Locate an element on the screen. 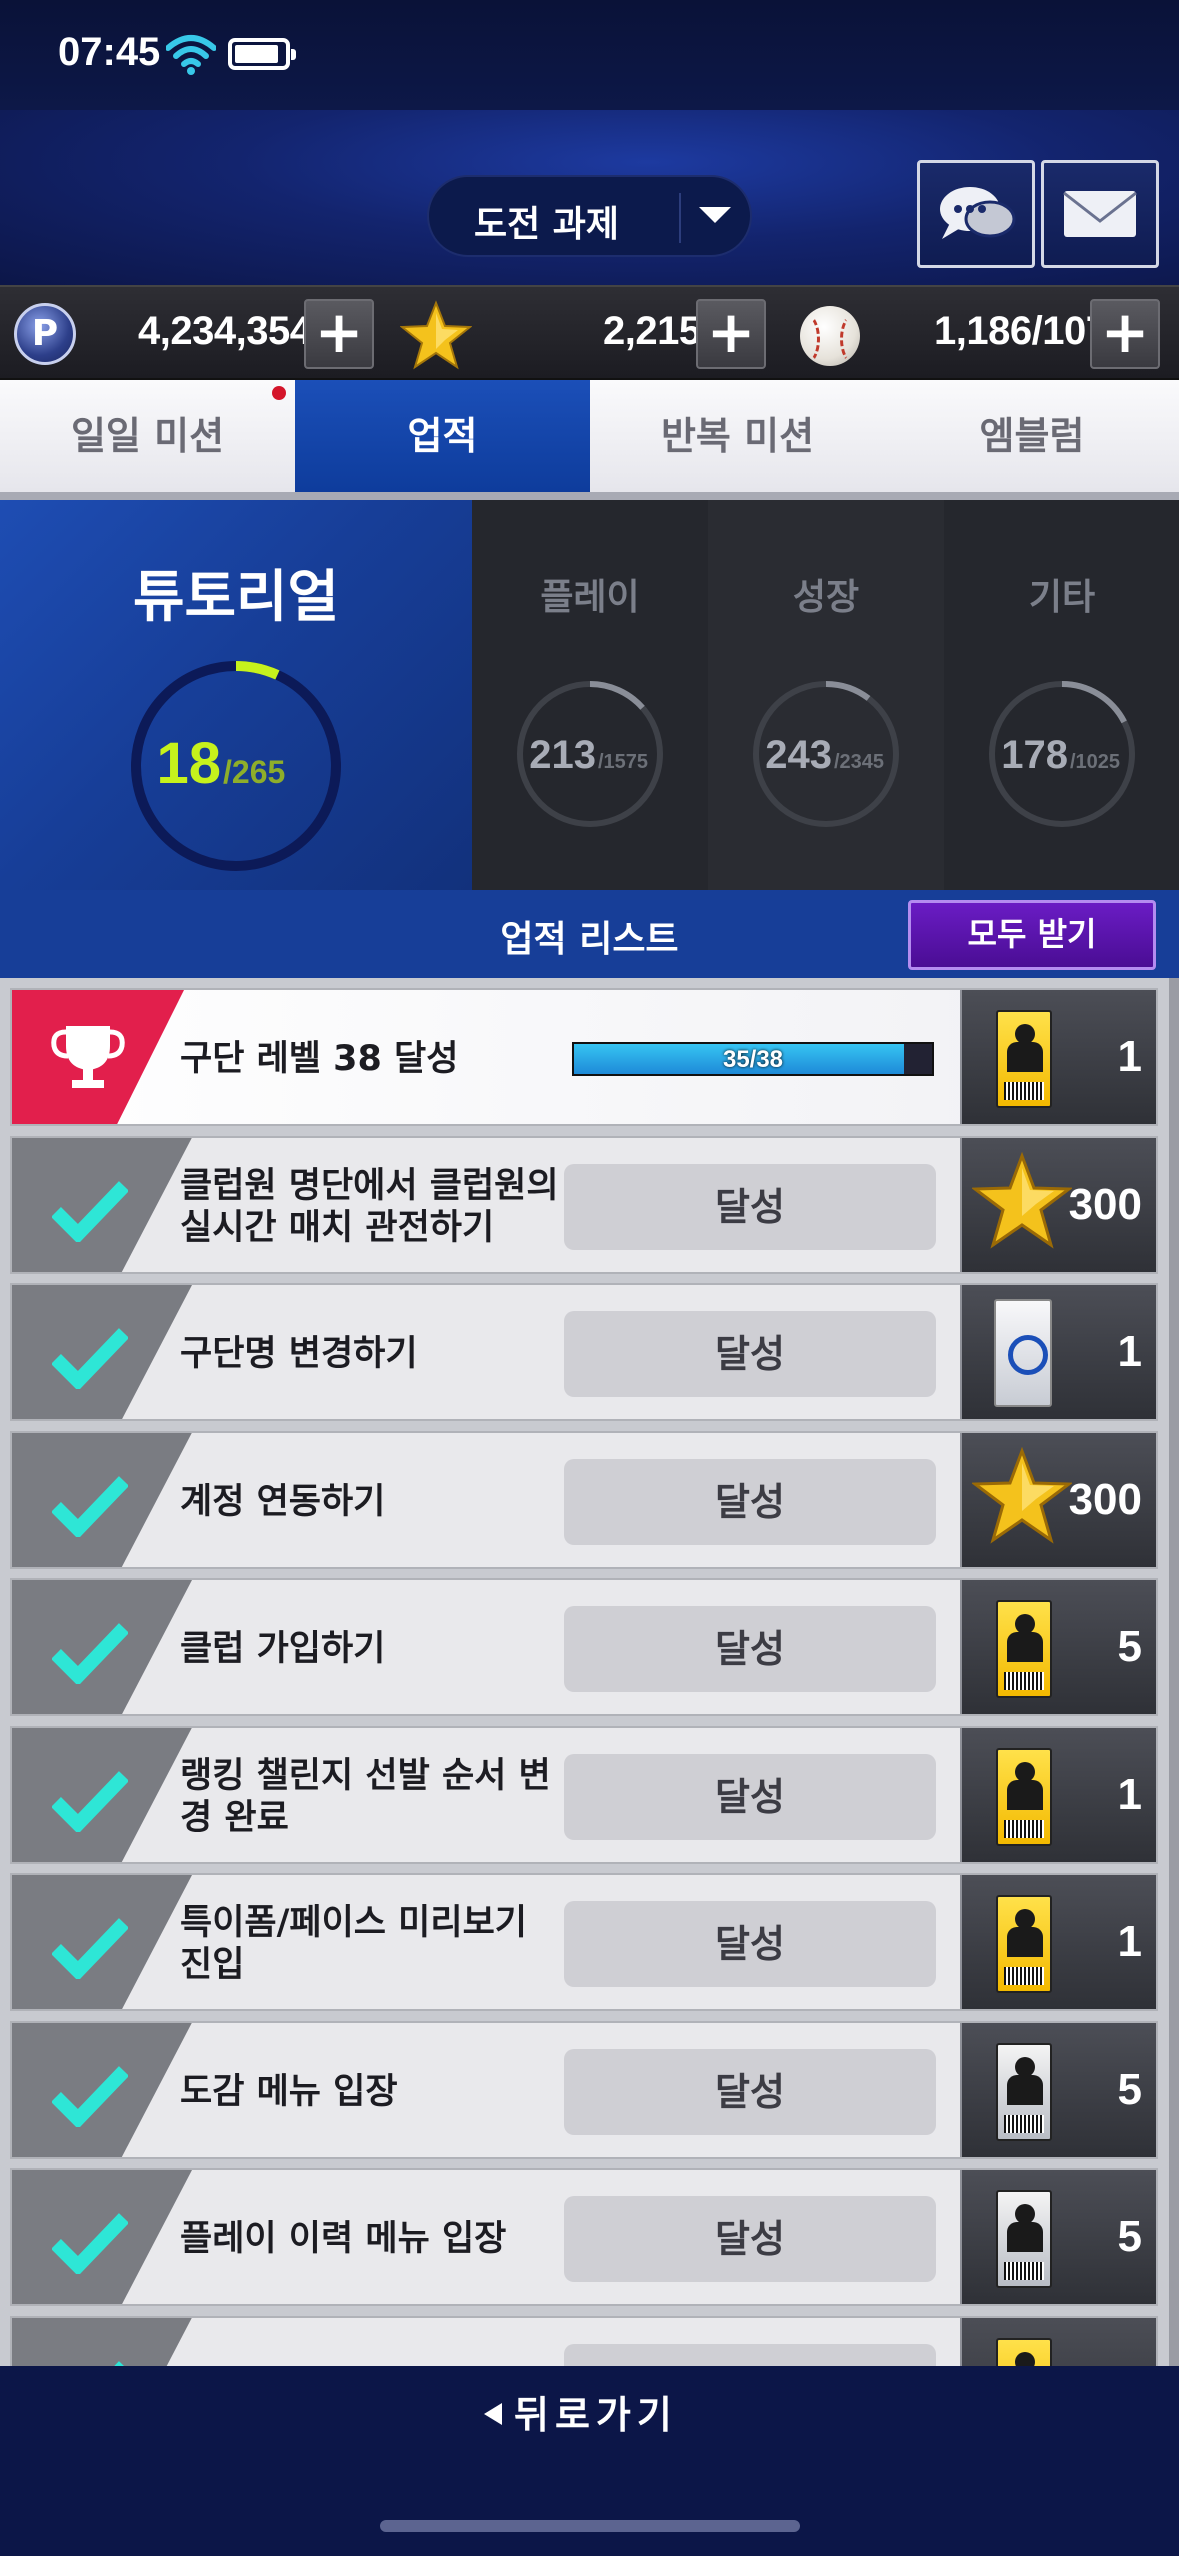 The height and width of the screenshot is (2556, 1179). achievement-row: 클럽 가입하기 달성 5 is located at coordinates (584, 1647).